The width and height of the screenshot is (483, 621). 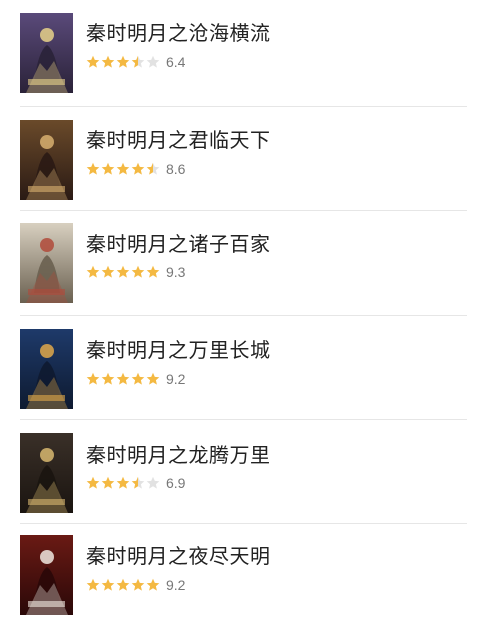 What do you see at coordinates (178, 348) in the screenshot?
I see `item-title: 秦时明月之万里长城` at bounding box center [178, 348].